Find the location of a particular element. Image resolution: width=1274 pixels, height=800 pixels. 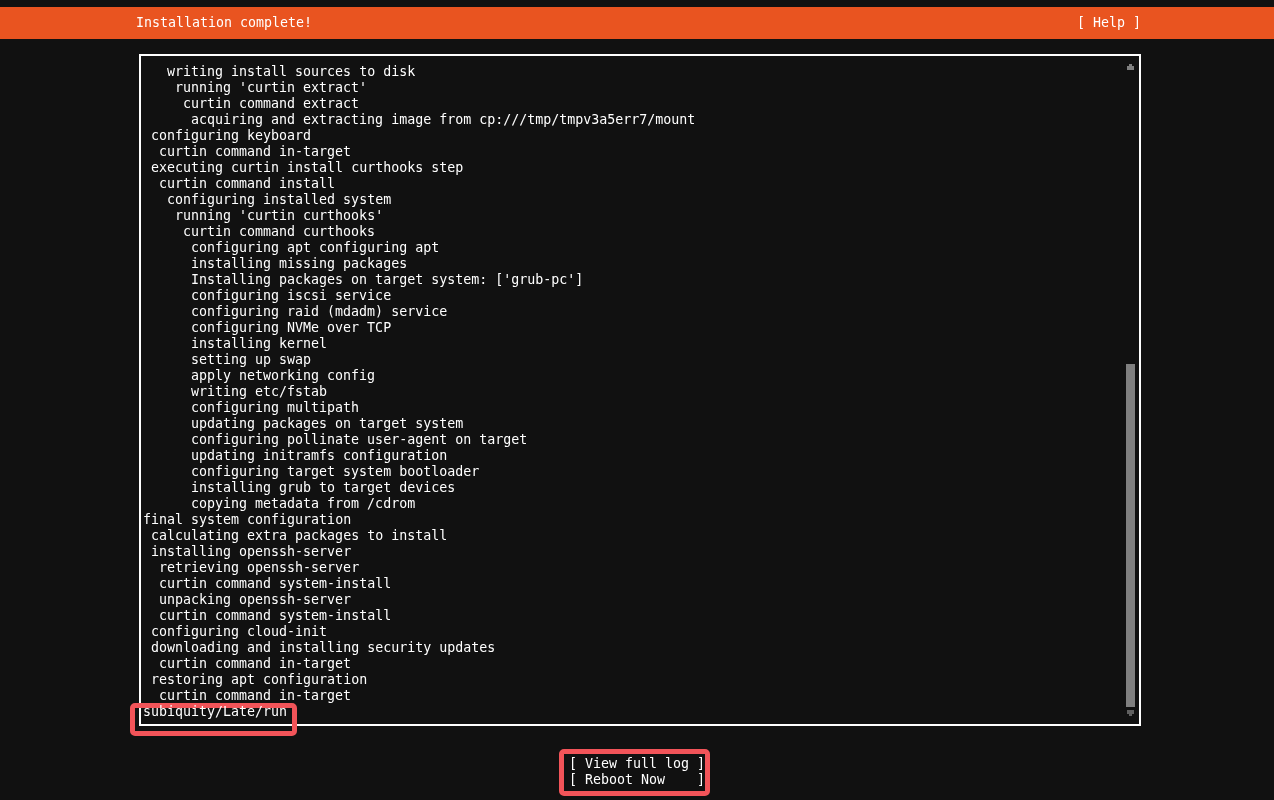

scroll-down-icon is located at coordinates (1130, 713).